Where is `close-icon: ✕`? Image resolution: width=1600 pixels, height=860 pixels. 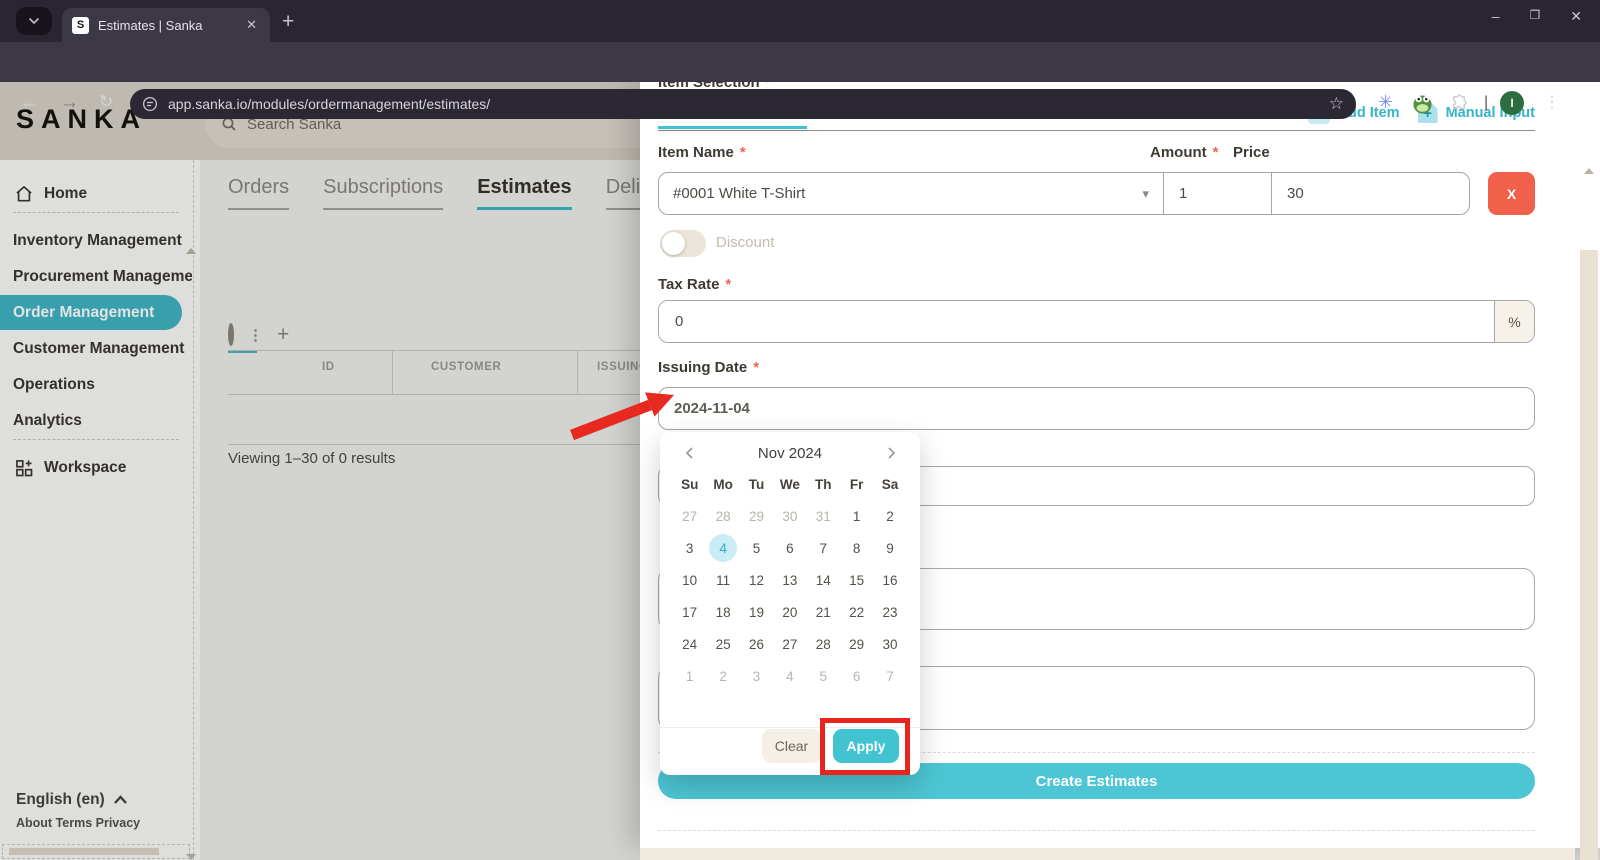
close-icon: ✕ is located at coordinates (1576, 16).